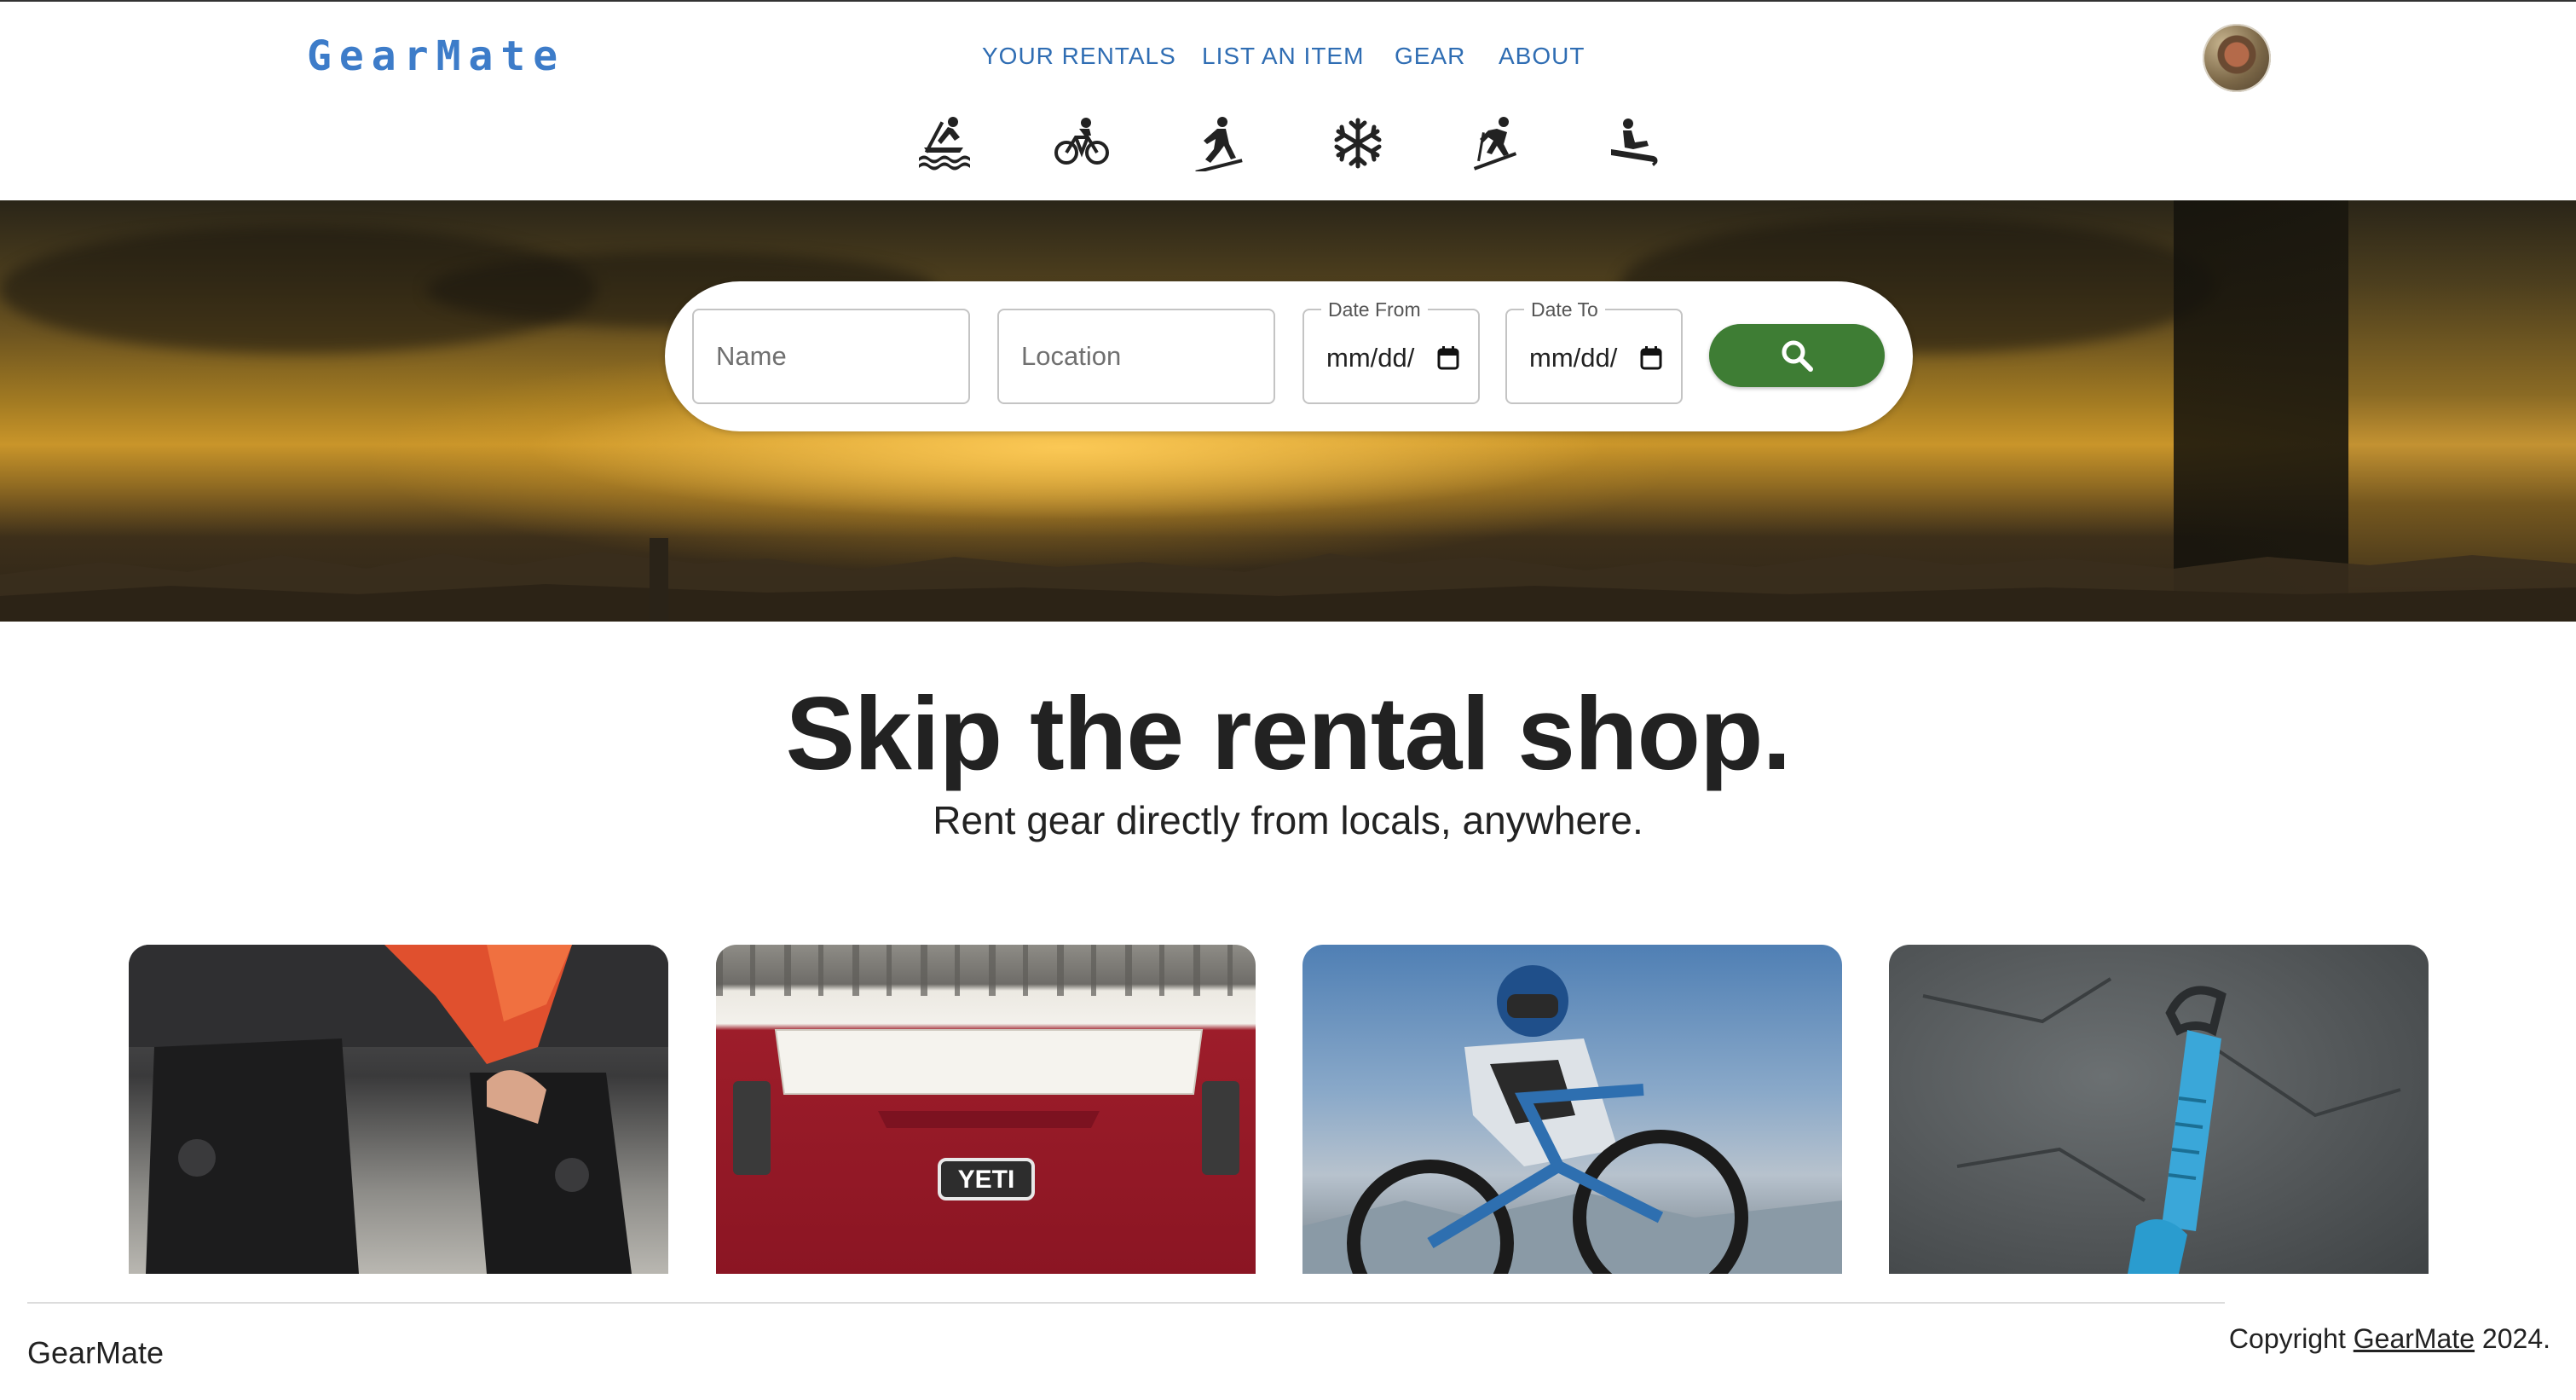 Image resolution: width=2576 pixels, height=1400 pixels. What do you see at coordinates (2512, 1338) in the screenshot?
I see `copyright-suffix: 2024.` at bounding box center [2512, 1338].